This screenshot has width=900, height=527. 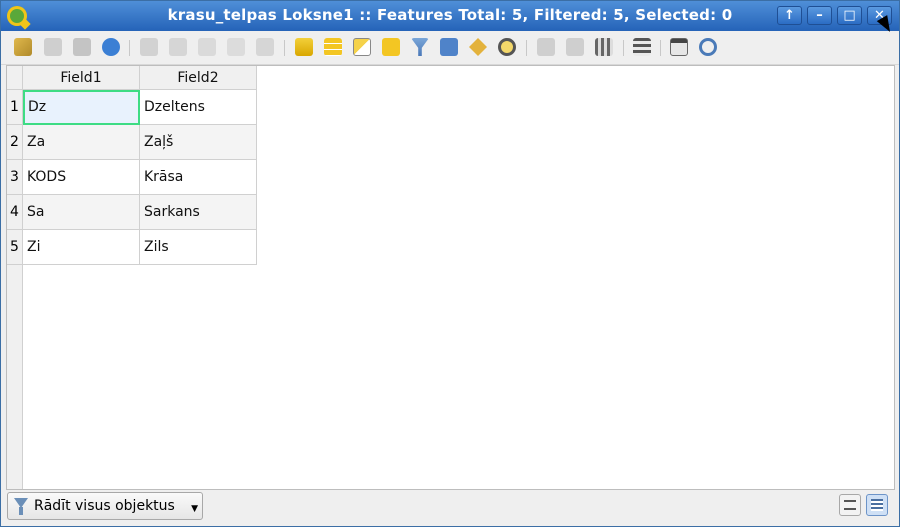 I want to click on row-header-4: 4, so click(x=15, y=212).